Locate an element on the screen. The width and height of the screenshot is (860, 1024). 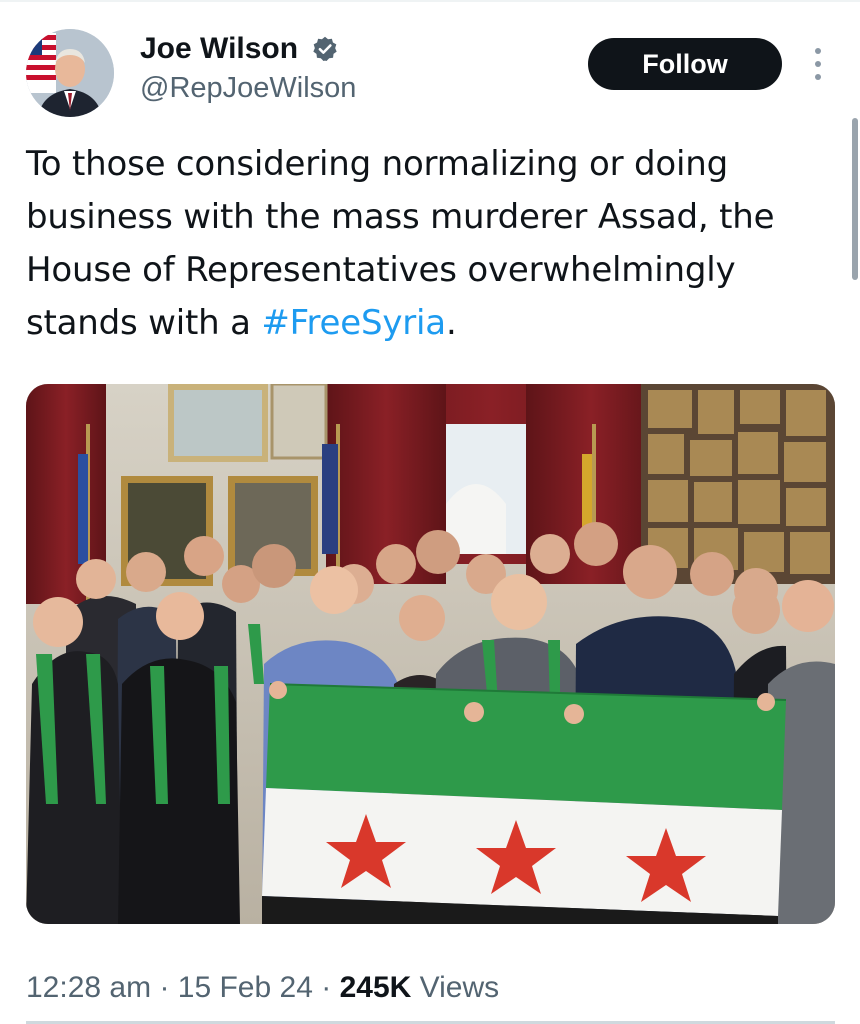
avatar is located at coordinates (70, 73).